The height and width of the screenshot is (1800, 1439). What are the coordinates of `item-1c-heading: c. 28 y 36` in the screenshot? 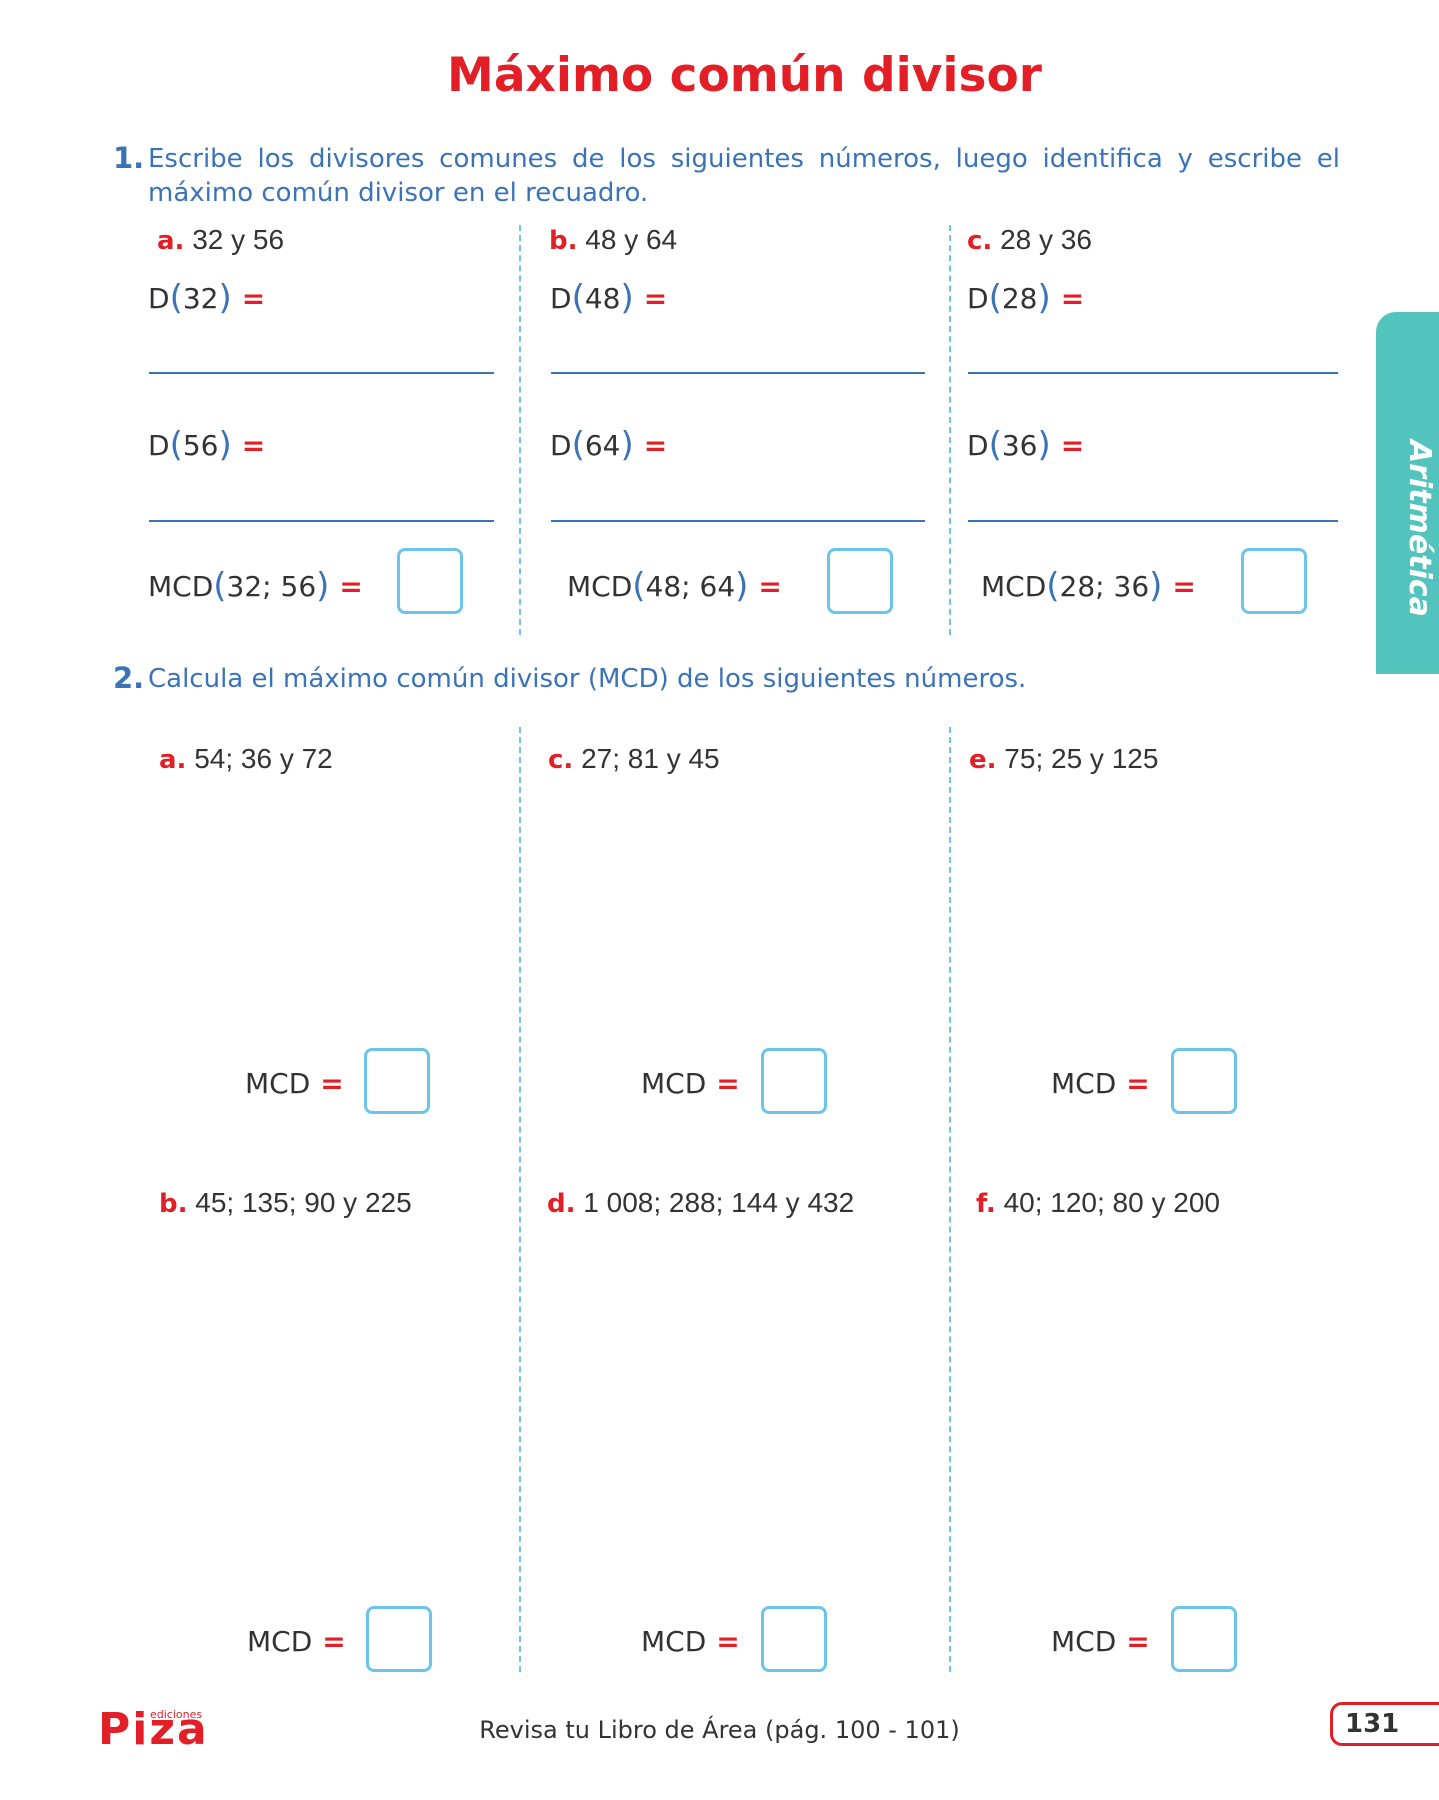 It's located at (1029, 240).